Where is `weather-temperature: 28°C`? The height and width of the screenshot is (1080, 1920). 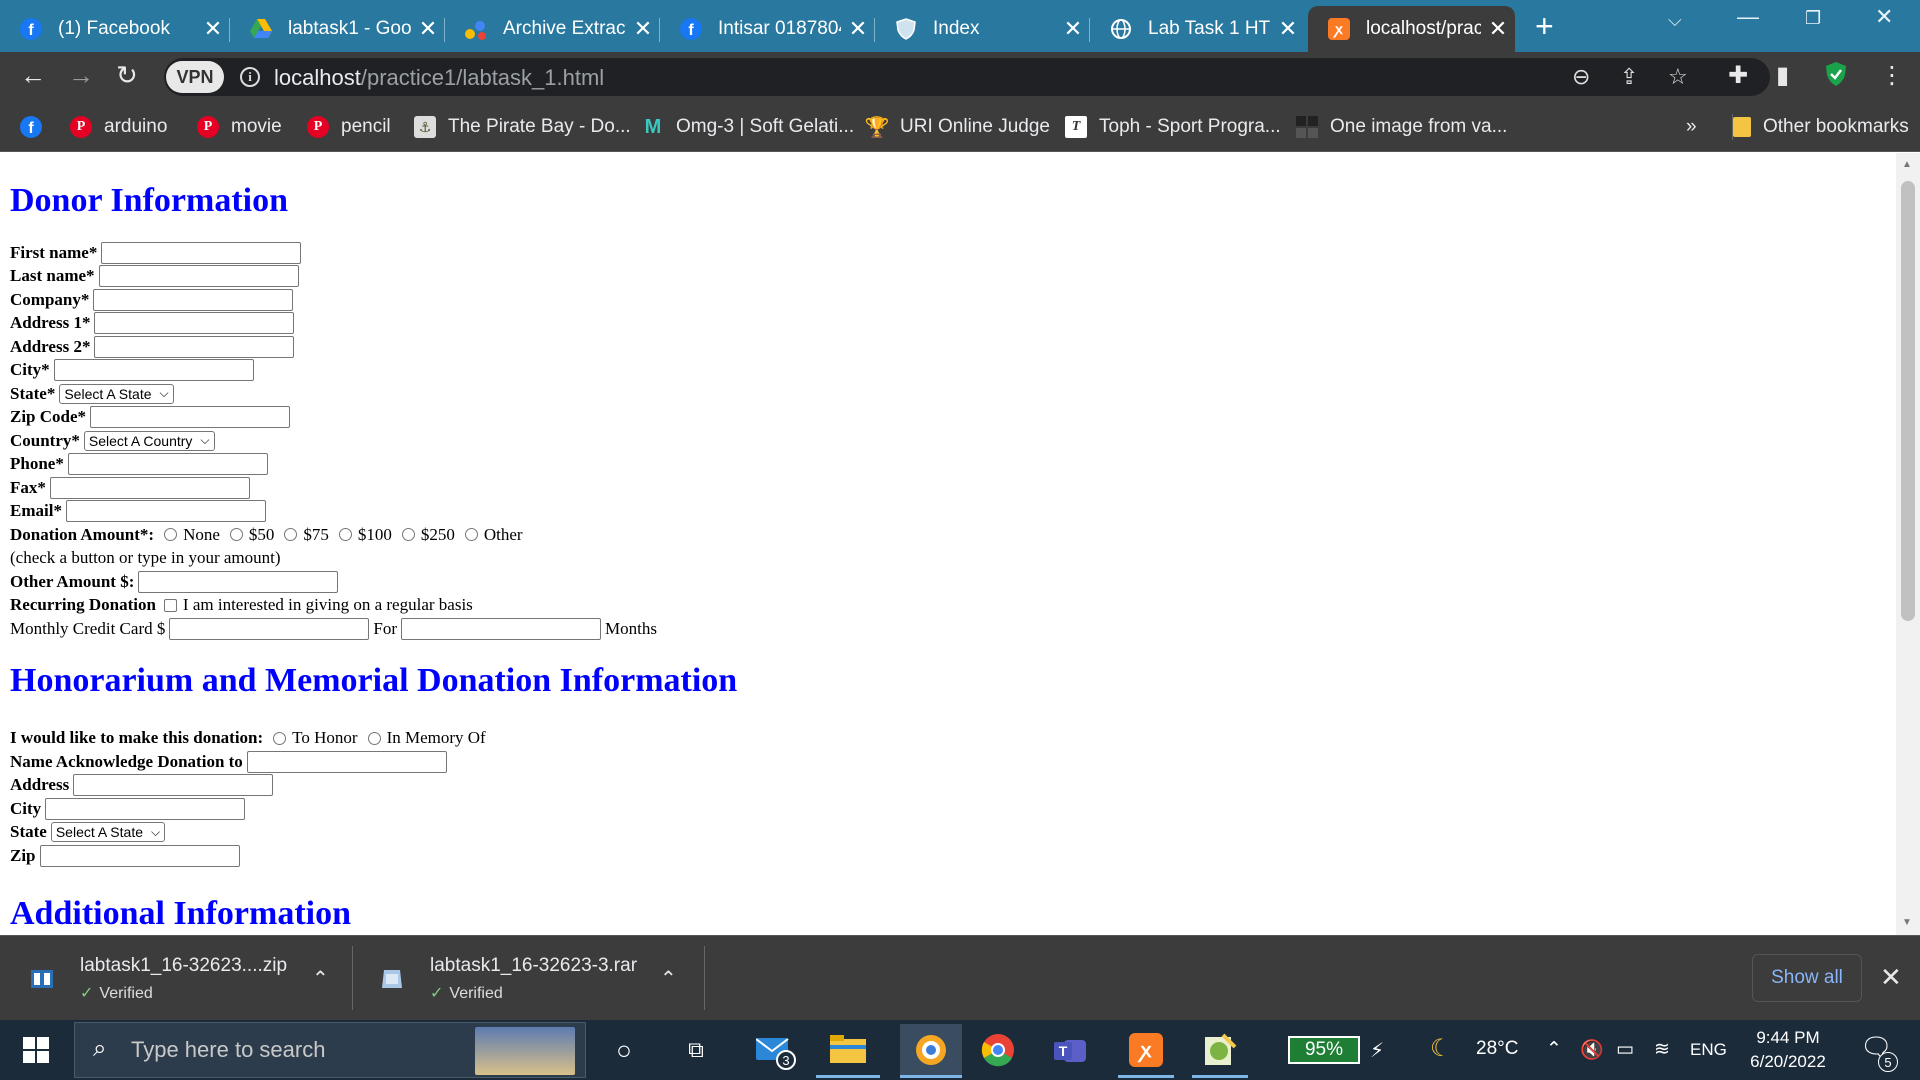
weather-temperature: 28°C is located at coordinates (1497, 1049).